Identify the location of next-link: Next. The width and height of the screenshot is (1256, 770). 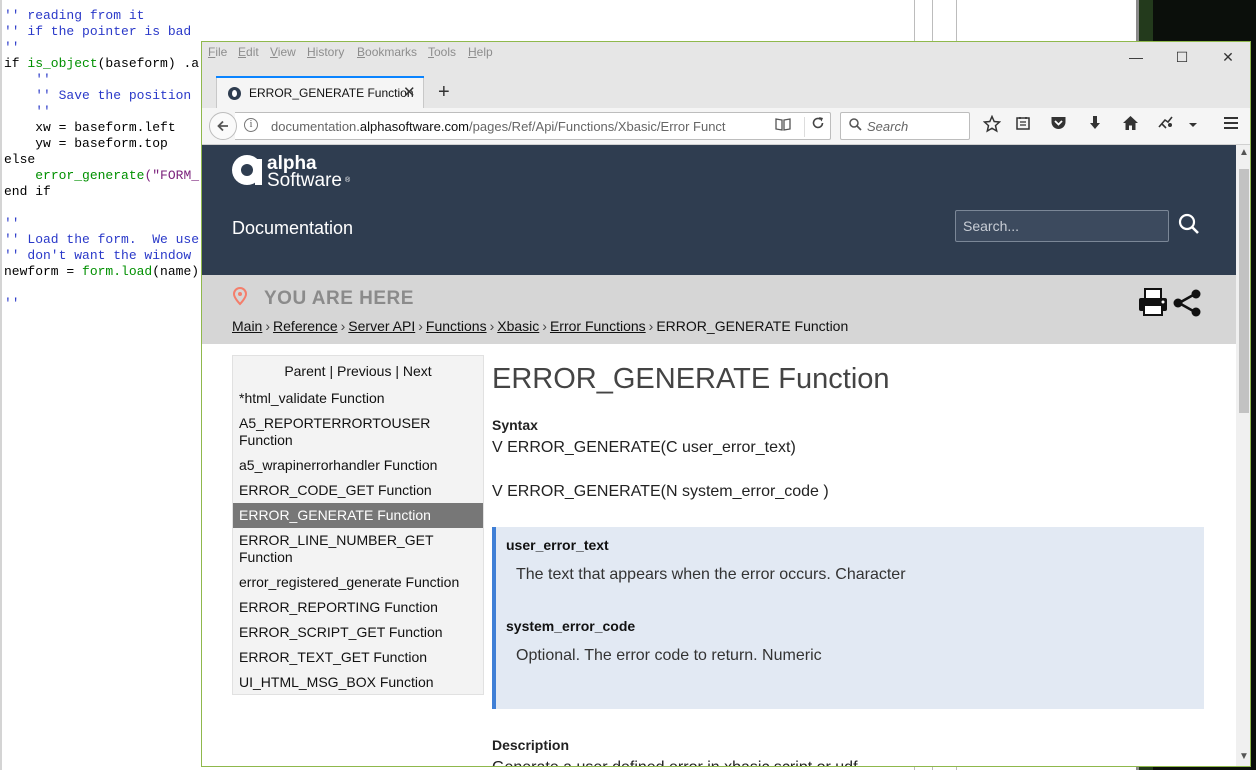
(417, 371).